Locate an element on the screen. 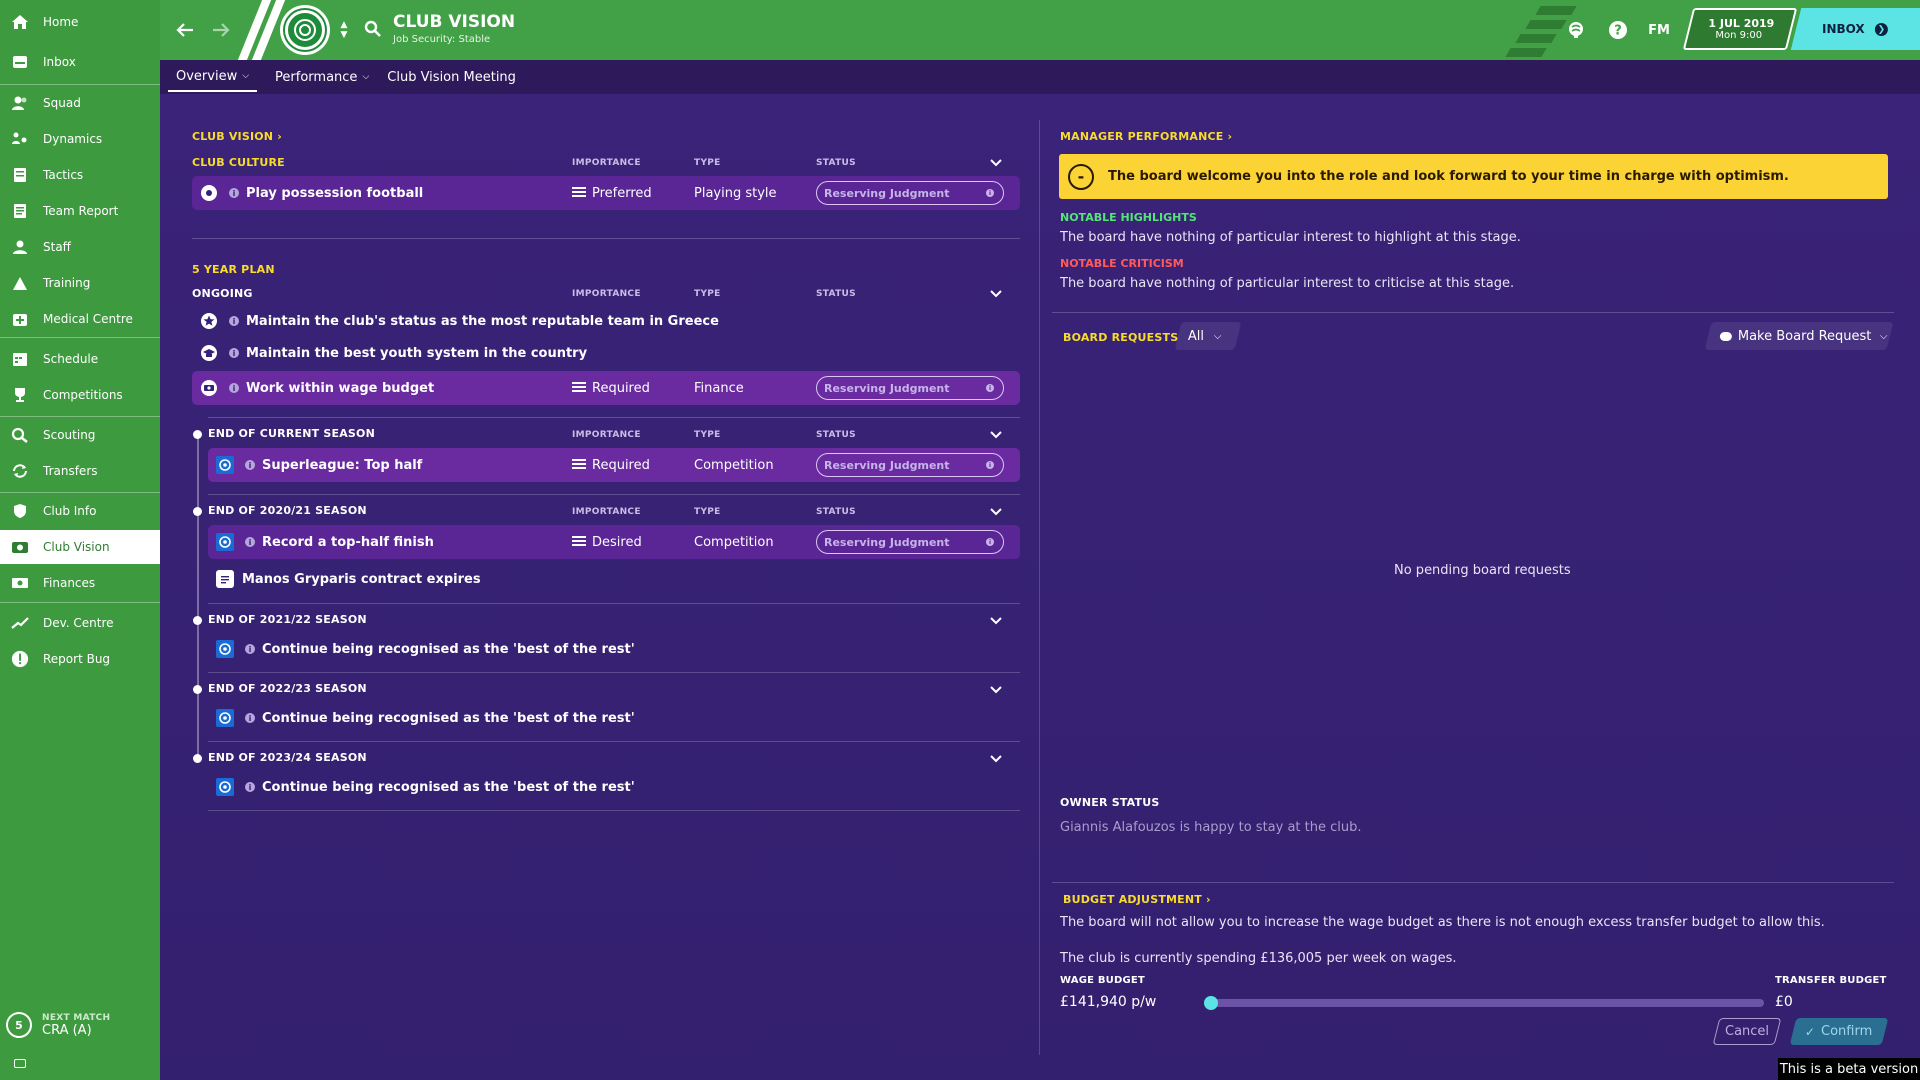 The height and width of the screenshot is (1080, 1920). training-icon is located at coordinates (20, 283).